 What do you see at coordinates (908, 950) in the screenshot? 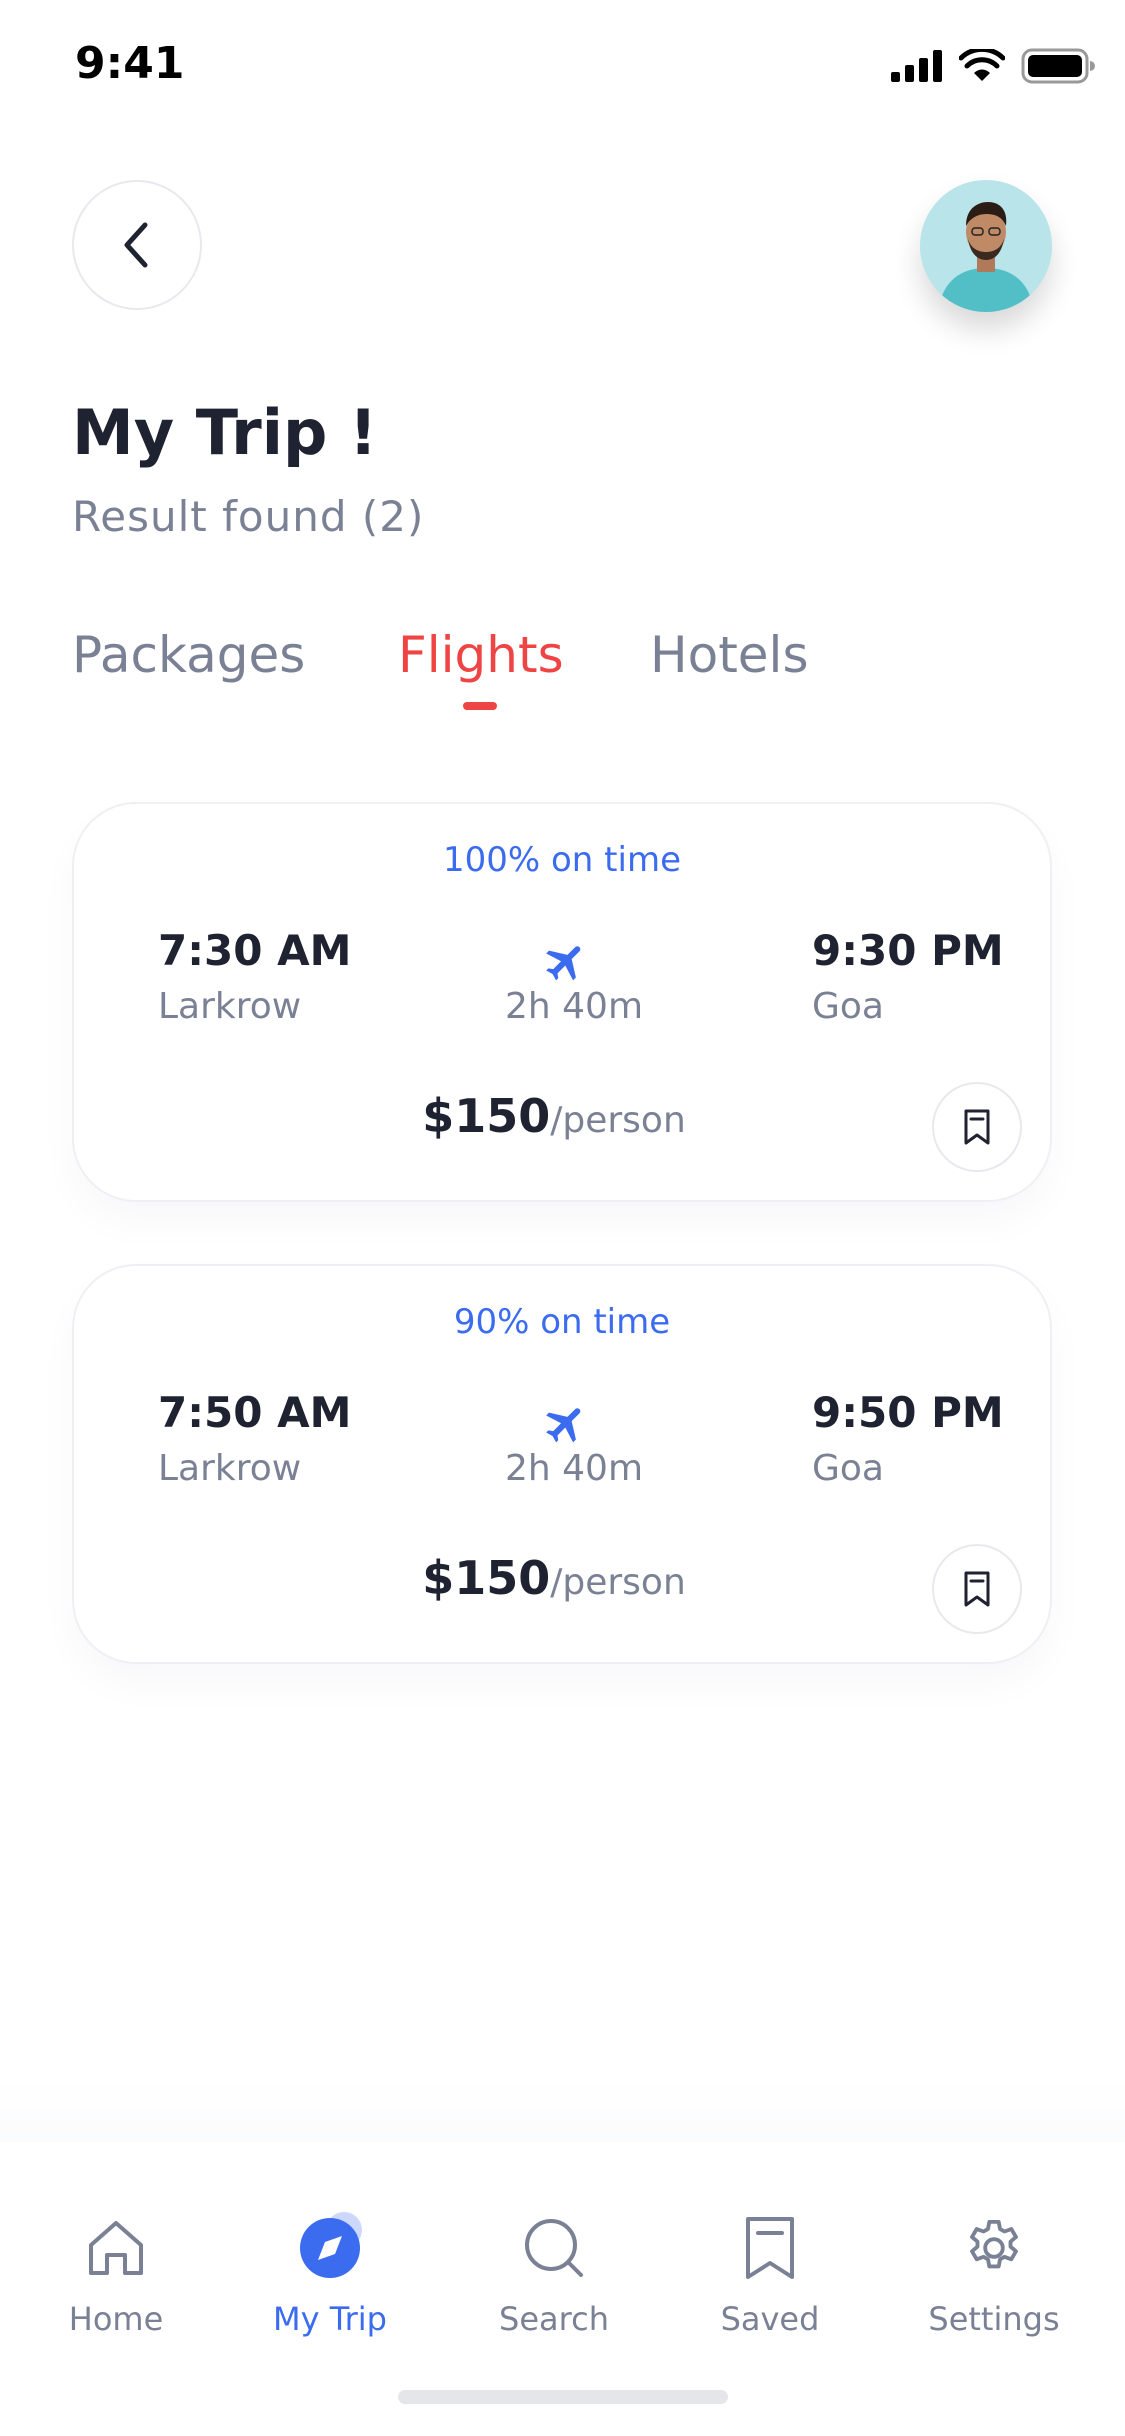
I see `arrival-time: 9:30 PM` at bounding box center [908, 950].